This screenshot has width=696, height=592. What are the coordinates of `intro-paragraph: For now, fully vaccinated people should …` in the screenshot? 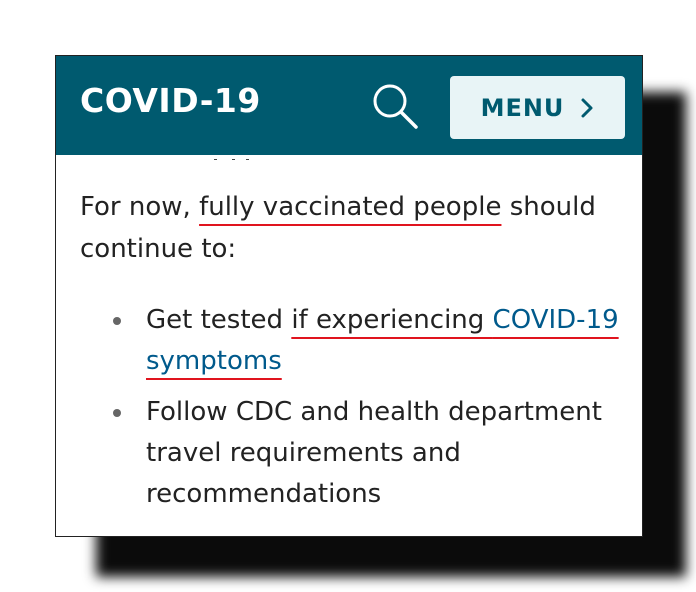 It's located at (355, 228).